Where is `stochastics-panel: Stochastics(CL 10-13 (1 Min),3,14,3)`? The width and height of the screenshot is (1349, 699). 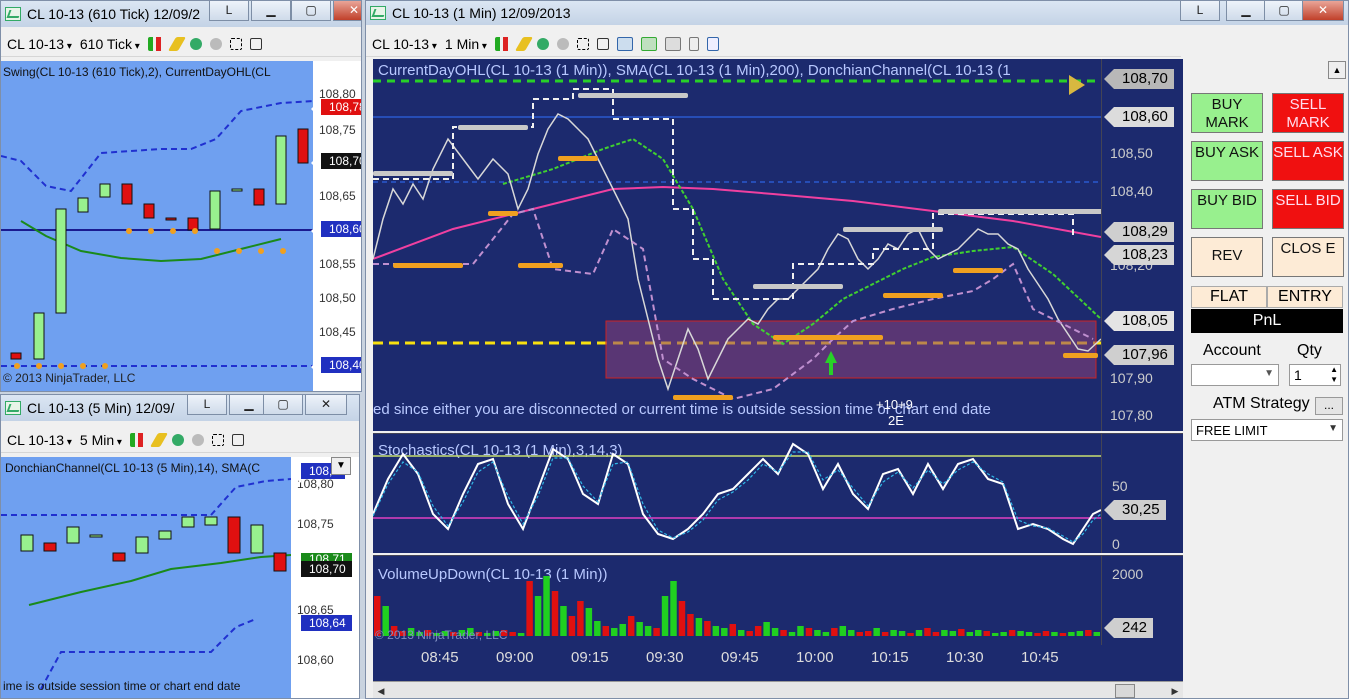 stochastics-panel: Stochastics(CL 10-13 (1 Min),3,14,3) is located at coordinates (737, 493).